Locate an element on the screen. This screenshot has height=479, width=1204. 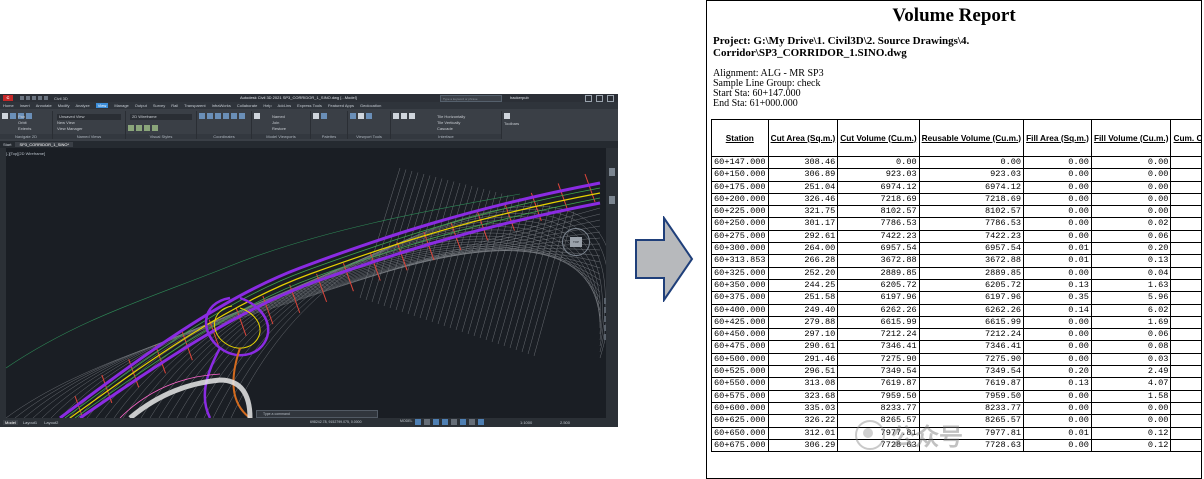
ortho-icon is located at coordinates (436, 422).